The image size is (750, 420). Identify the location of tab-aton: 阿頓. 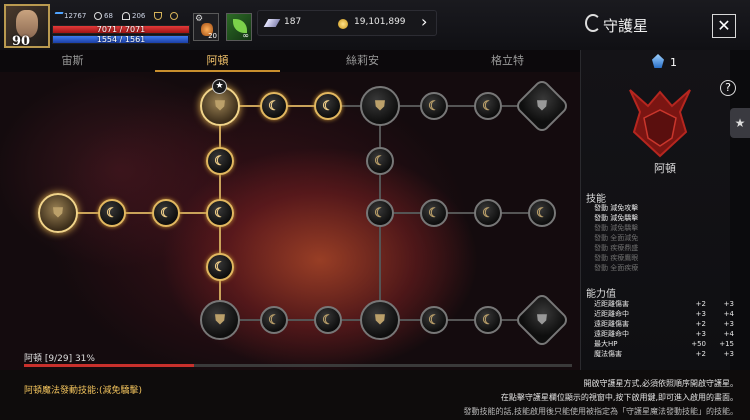
(217, 61).